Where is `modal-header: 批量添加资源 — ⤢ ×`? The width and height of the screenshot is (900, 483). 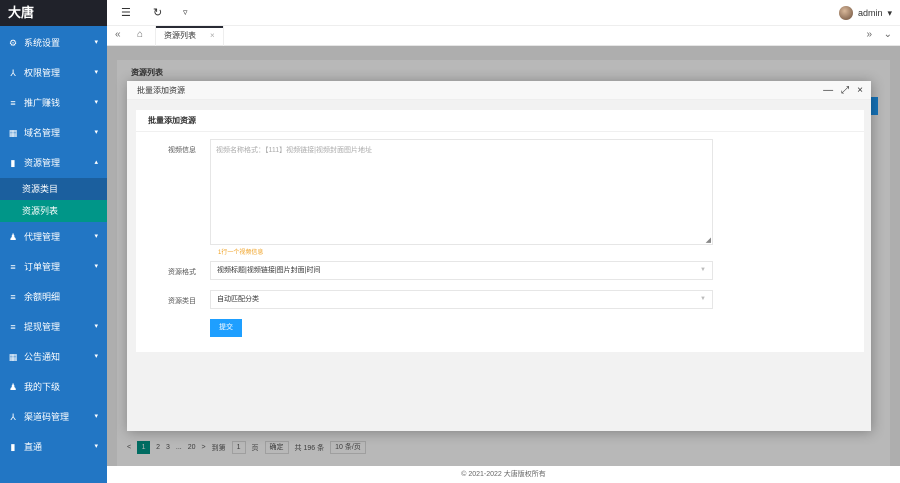 modal-header: 批量添加资源 — ⤢ × is located at coordinates (499, 90).